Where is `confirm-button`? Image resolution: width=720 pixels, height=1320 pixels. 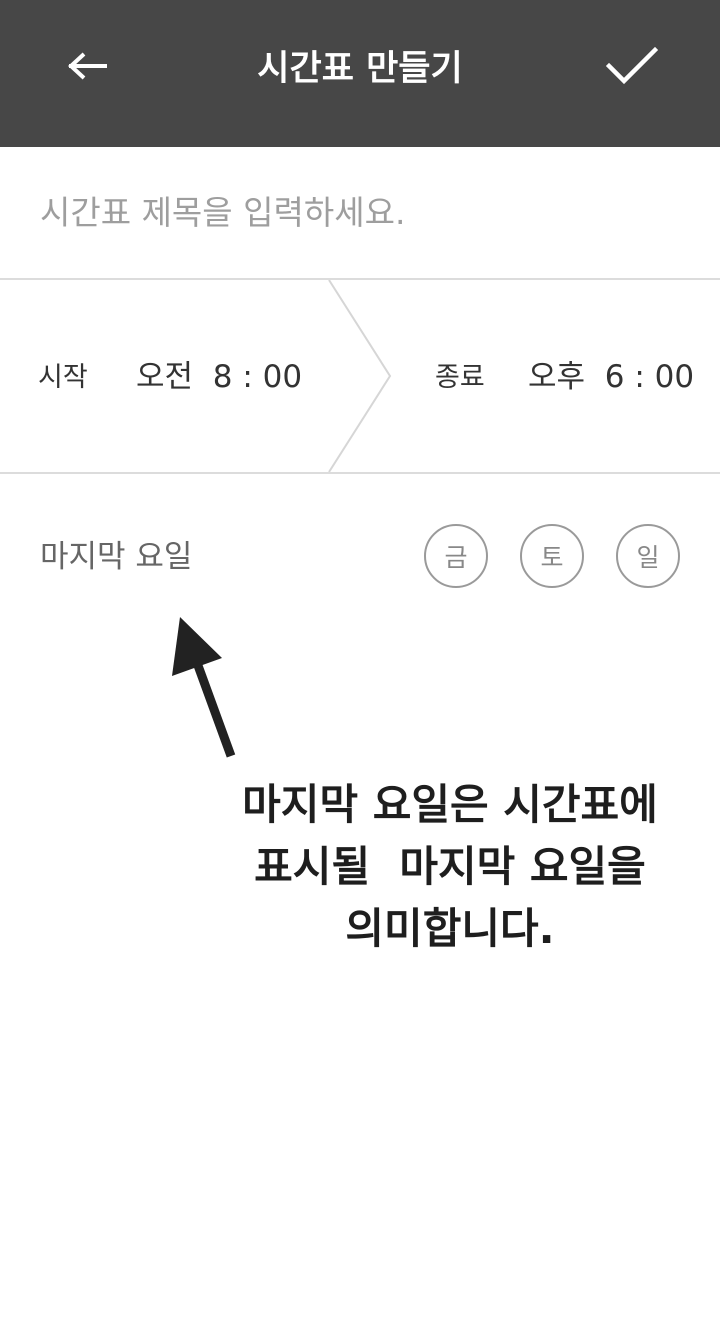
confirm-button is located at coordinates (632, 68).